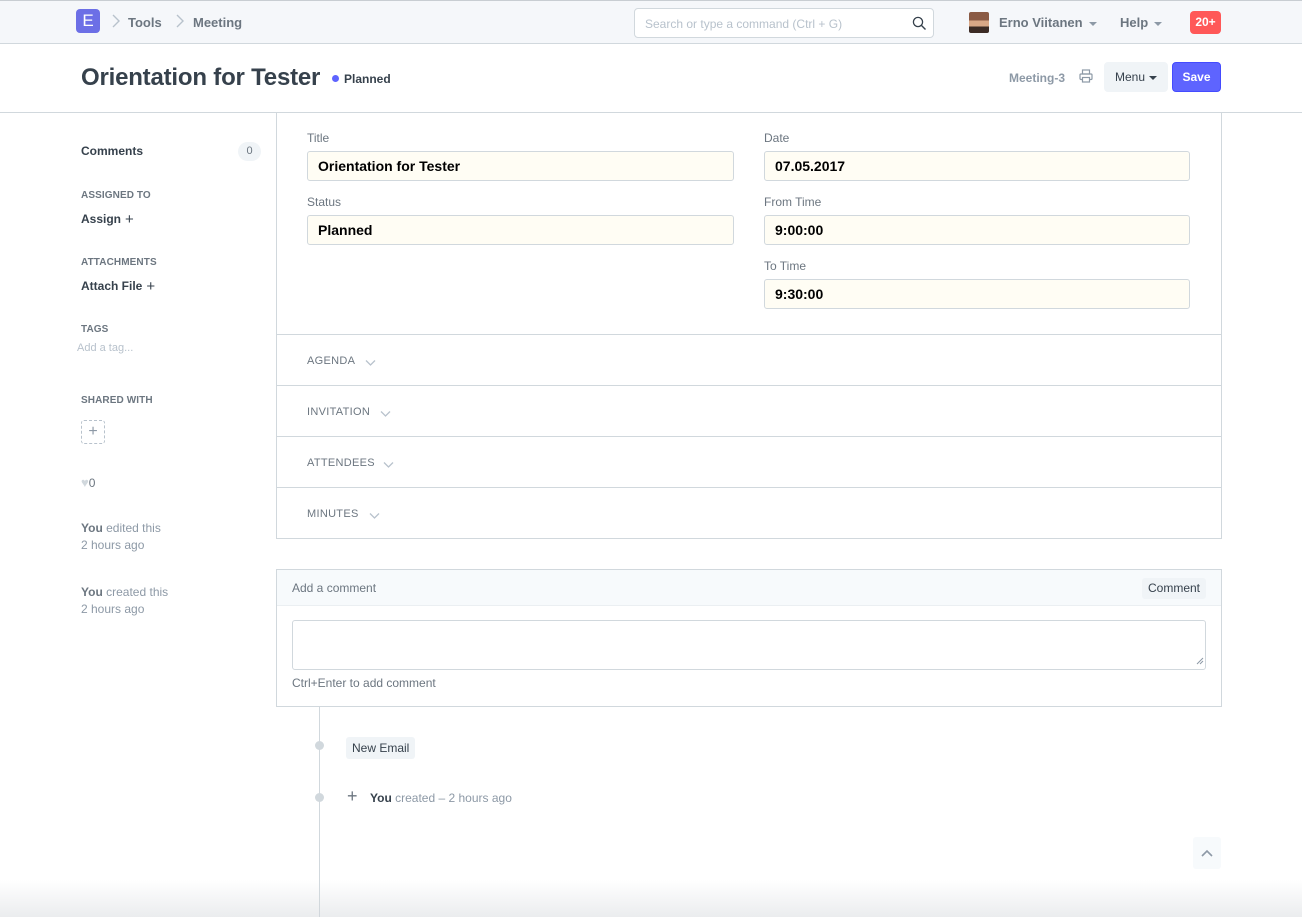  I want to click on assigned-to-label: ASSIGNED TO, so click(116, 195).